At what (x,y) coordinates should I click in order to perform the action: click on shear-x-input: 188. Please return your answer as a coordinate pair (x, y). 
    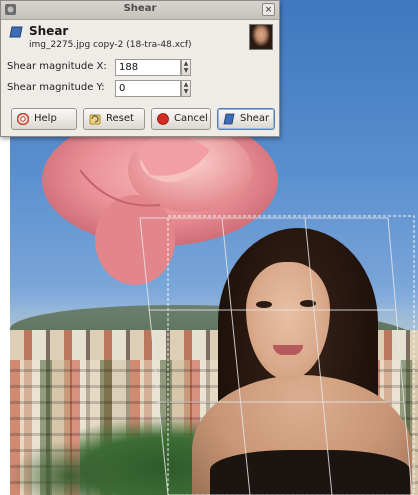
    Looking at the image, I should click on (148, 67).